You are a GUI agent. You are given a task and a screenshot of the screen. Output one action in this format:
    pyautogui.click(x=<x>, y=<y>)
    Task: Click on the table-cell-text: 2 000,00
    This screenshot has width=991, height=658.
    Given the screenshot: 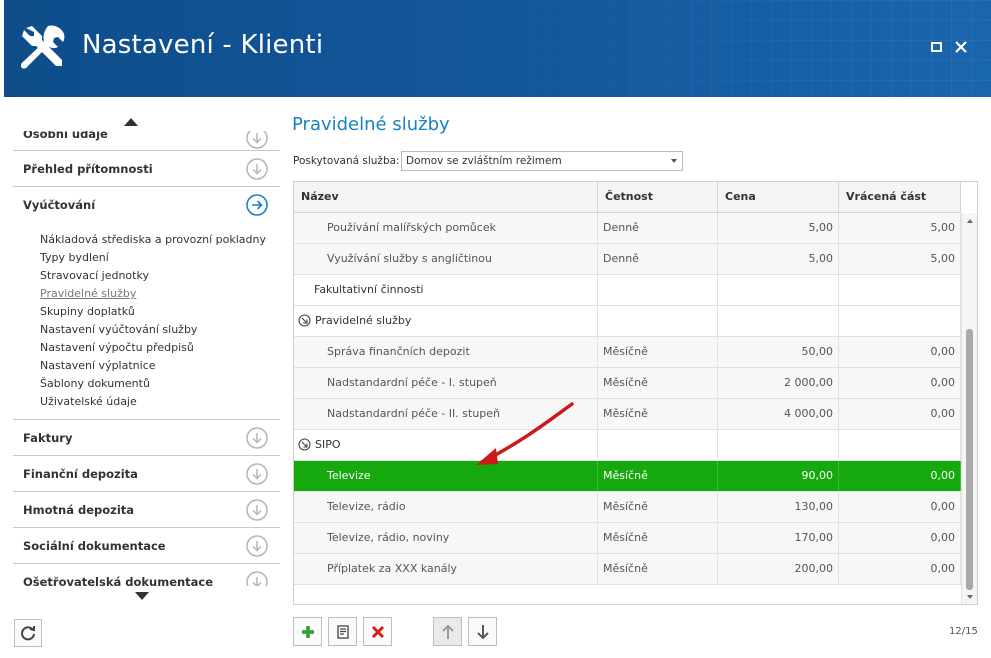 What is the action you would take?
    pyautogui.click(x=808, y=382)
    